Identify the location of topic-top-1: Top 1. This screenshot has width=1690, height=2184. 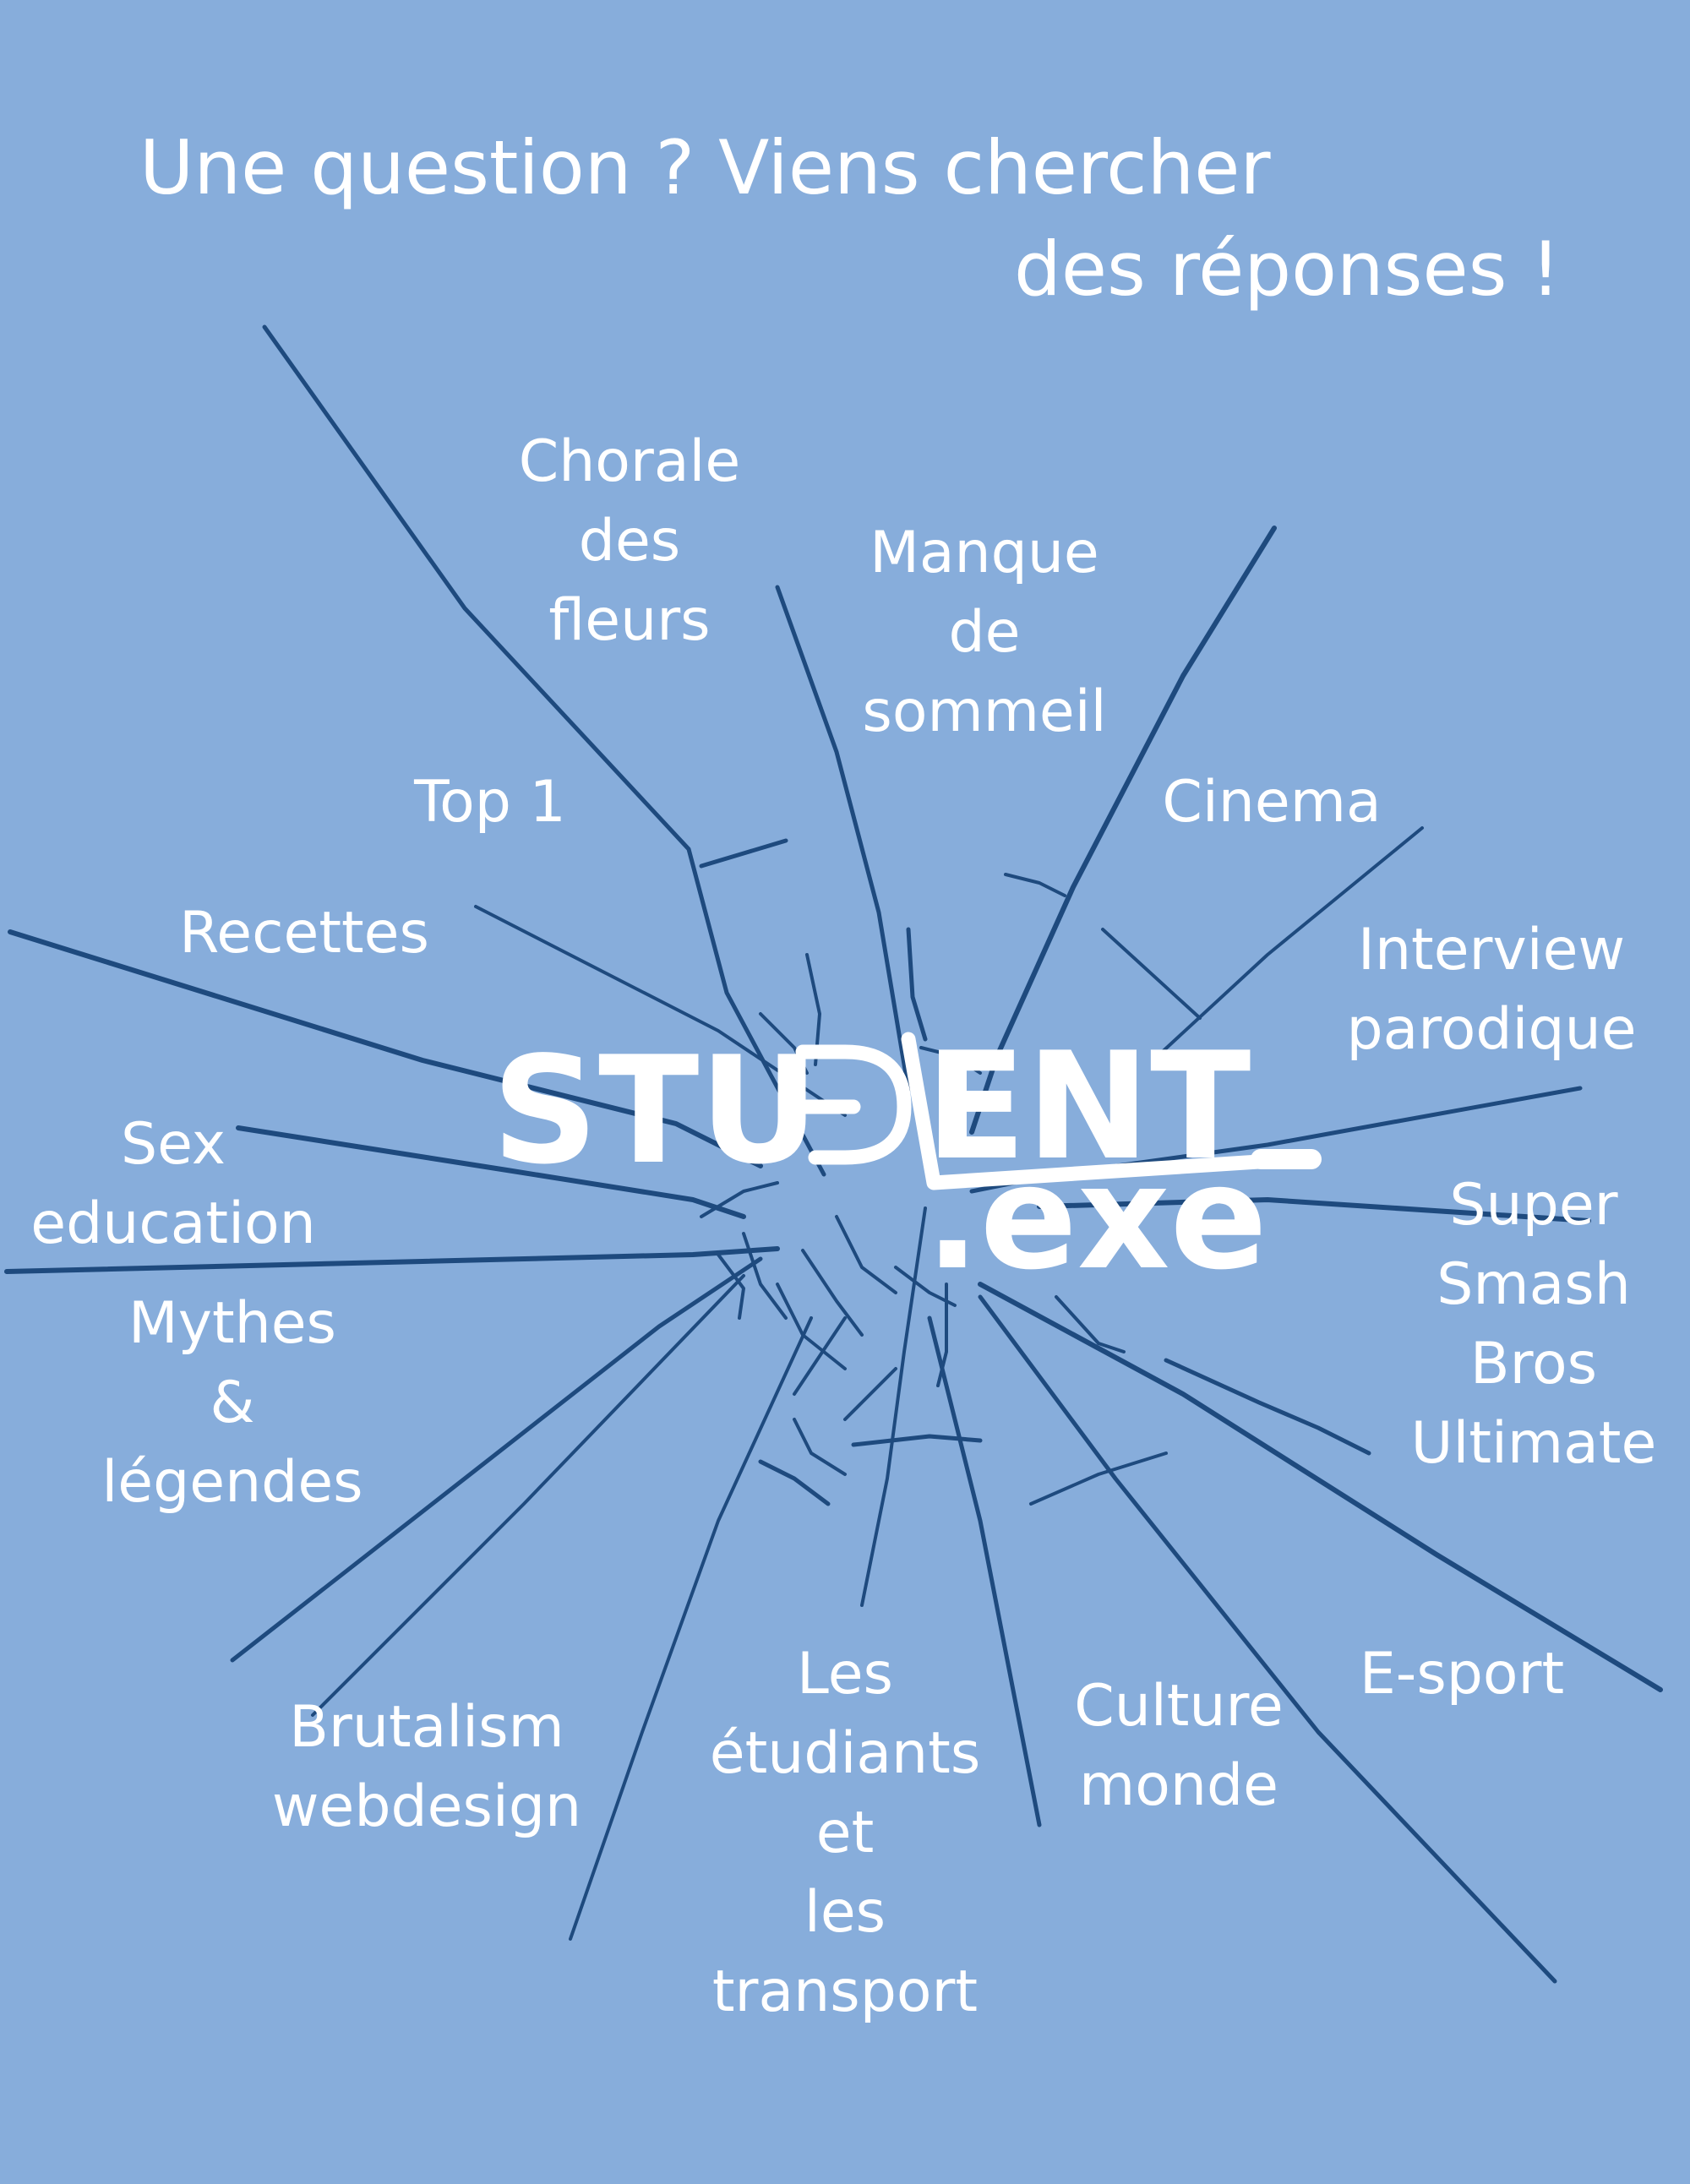
(490, 802).